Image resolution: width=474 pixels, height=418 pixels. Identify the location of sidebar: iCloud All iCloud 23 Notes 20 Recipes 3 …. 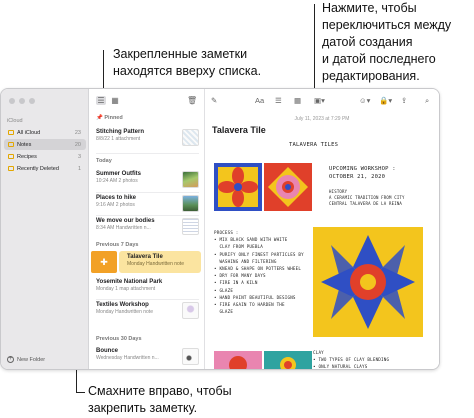
(45, 229).